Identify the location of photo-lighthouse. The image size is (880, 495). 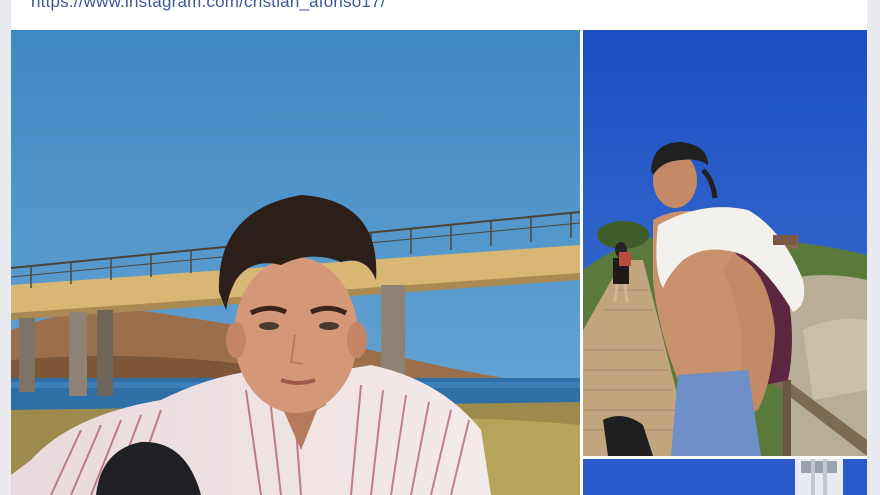
(725, 477).